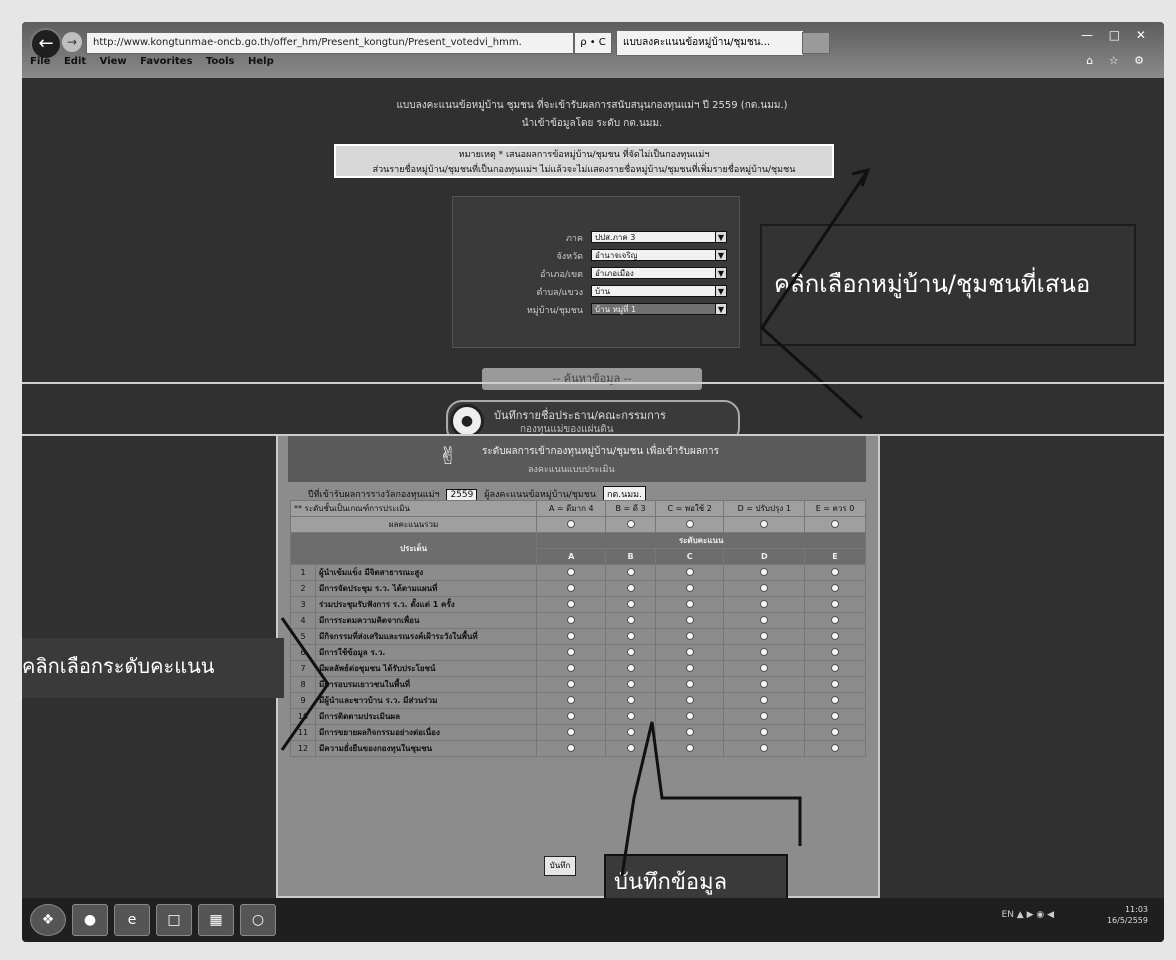 Image resolution: width=1176 pixels, height=960 pixels. I want to click on table-row: 9 มีผู้นำและชาวบ้าน ร.ว. มีส่วนร่วม, so click(578, 700).